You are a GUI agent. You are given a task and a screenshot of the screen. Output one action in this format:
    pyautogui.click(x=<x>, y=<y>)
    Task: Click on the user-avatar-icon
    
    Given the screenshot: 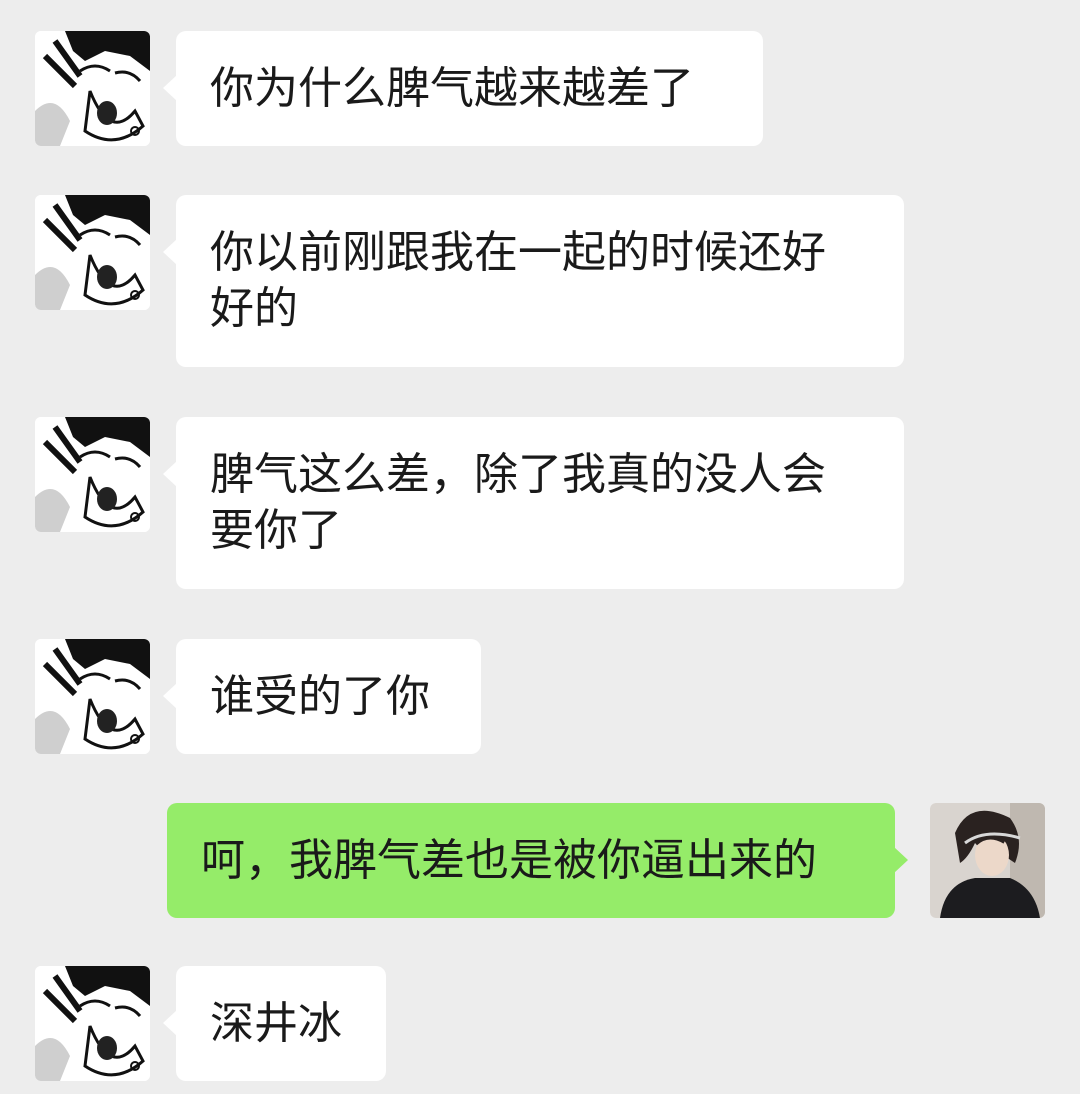 What is the action you would take?
    pyautogui.click(x=987, y=860)
    